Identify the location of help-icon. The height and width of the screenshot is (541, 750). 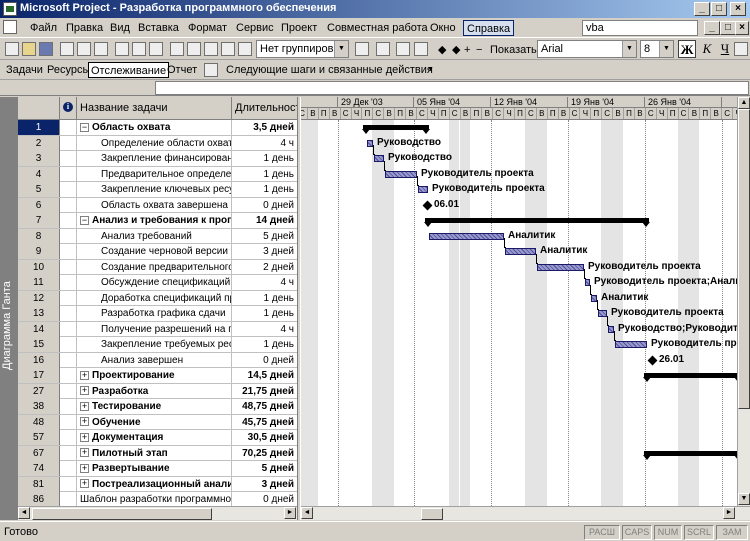
(383, 49).